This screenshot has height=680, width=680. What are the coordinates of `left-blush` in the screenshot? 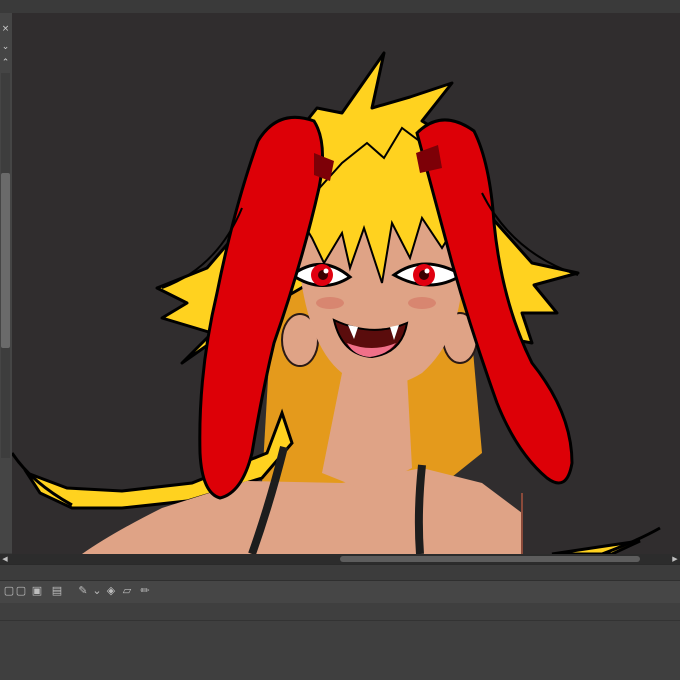 It's located at (330, 303).